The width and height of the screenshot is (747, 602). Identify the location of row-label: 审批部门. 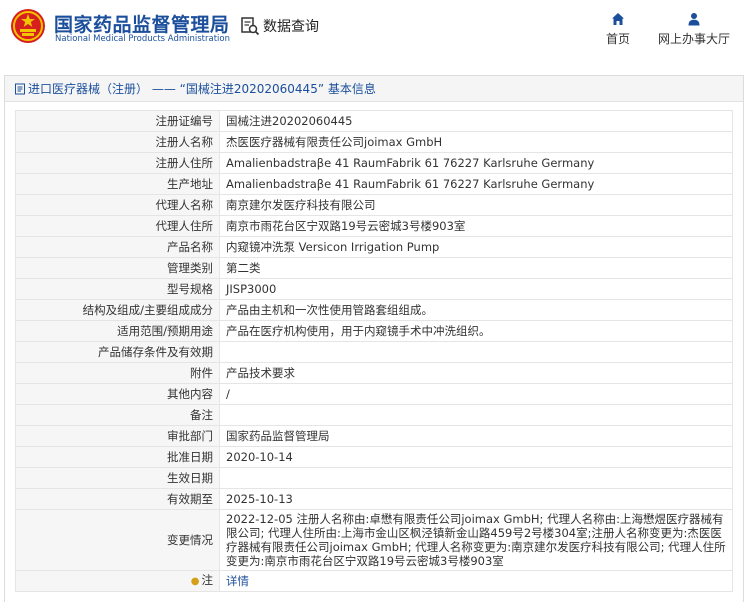
(117, 436).